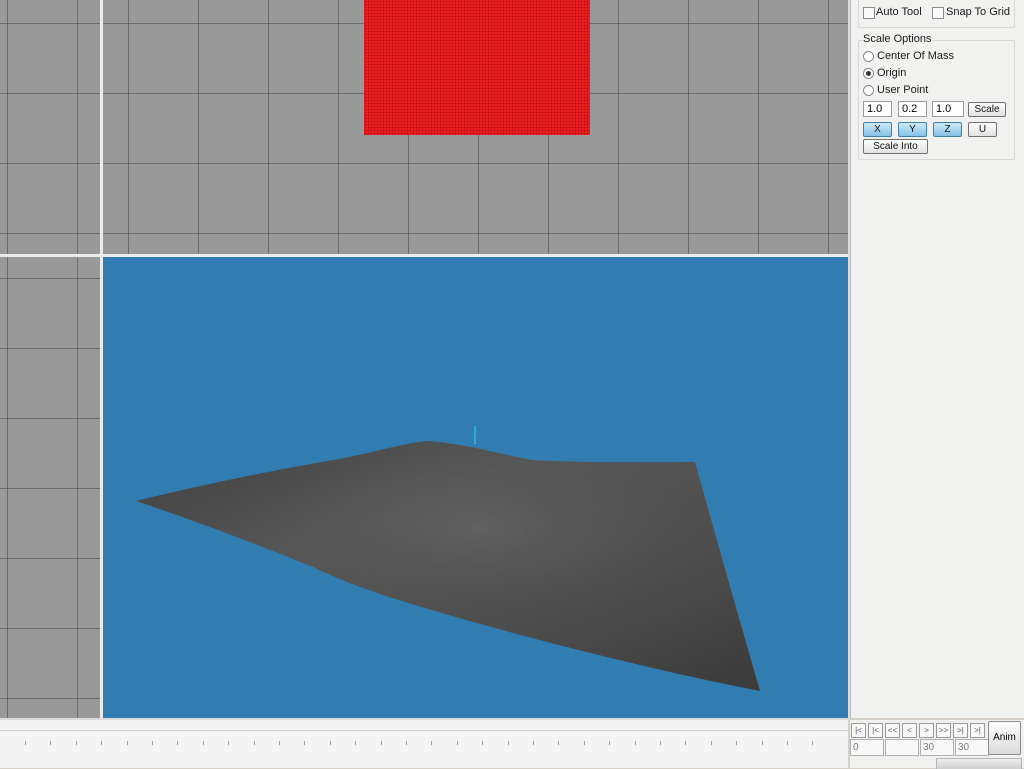 This screenshot has height=769, width=1024. I want to click on top-left-ortho-viewport, so click(50, 127).